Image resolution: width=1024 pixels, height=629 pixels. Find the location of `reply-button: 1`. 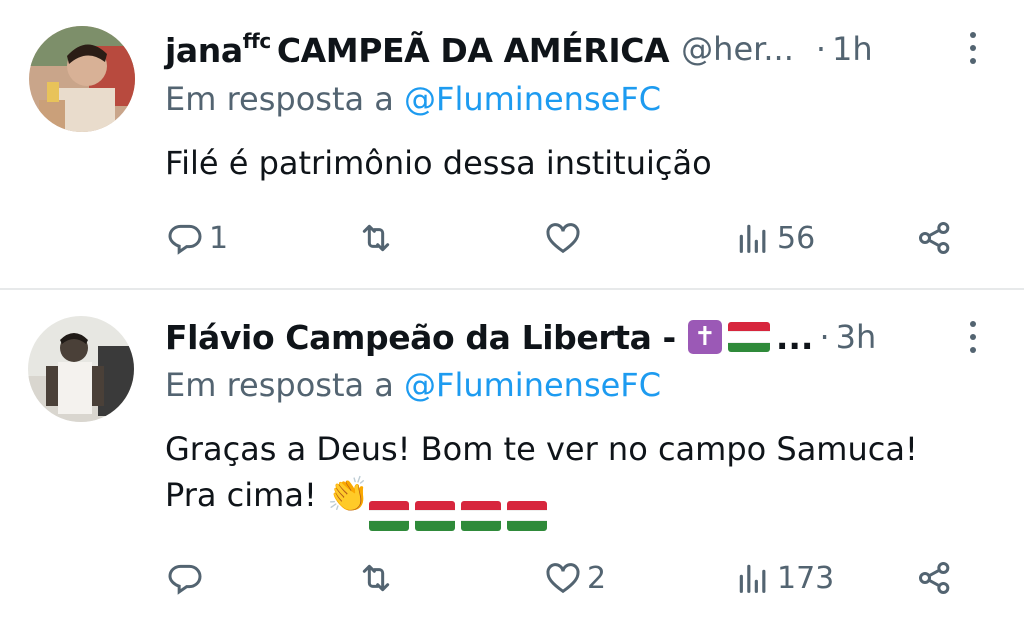

reply-button: 1 is located at coordinates (196, 238).